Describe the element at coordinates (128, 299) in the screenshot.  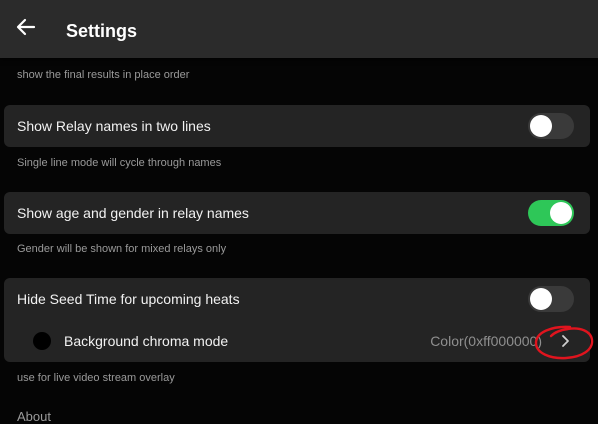
I see `setting-label: Hide Seed Time for upcoming heats` at that location.